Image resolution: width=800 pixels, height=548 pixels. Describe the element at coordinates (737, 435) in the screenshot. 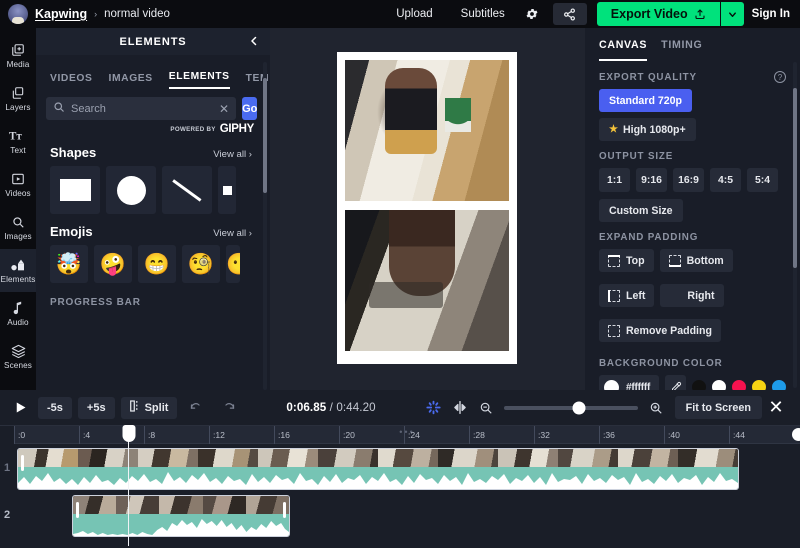

I see `ruler-tick: :44` at that location.